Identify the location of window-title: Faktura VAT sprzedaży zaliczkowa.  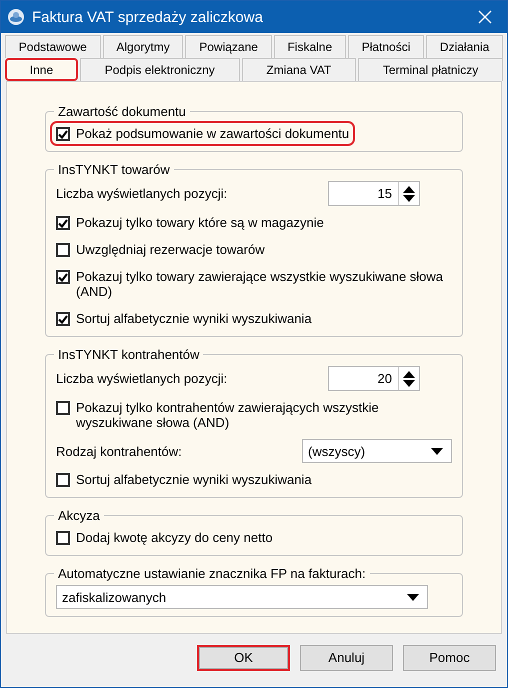
(148, 17).